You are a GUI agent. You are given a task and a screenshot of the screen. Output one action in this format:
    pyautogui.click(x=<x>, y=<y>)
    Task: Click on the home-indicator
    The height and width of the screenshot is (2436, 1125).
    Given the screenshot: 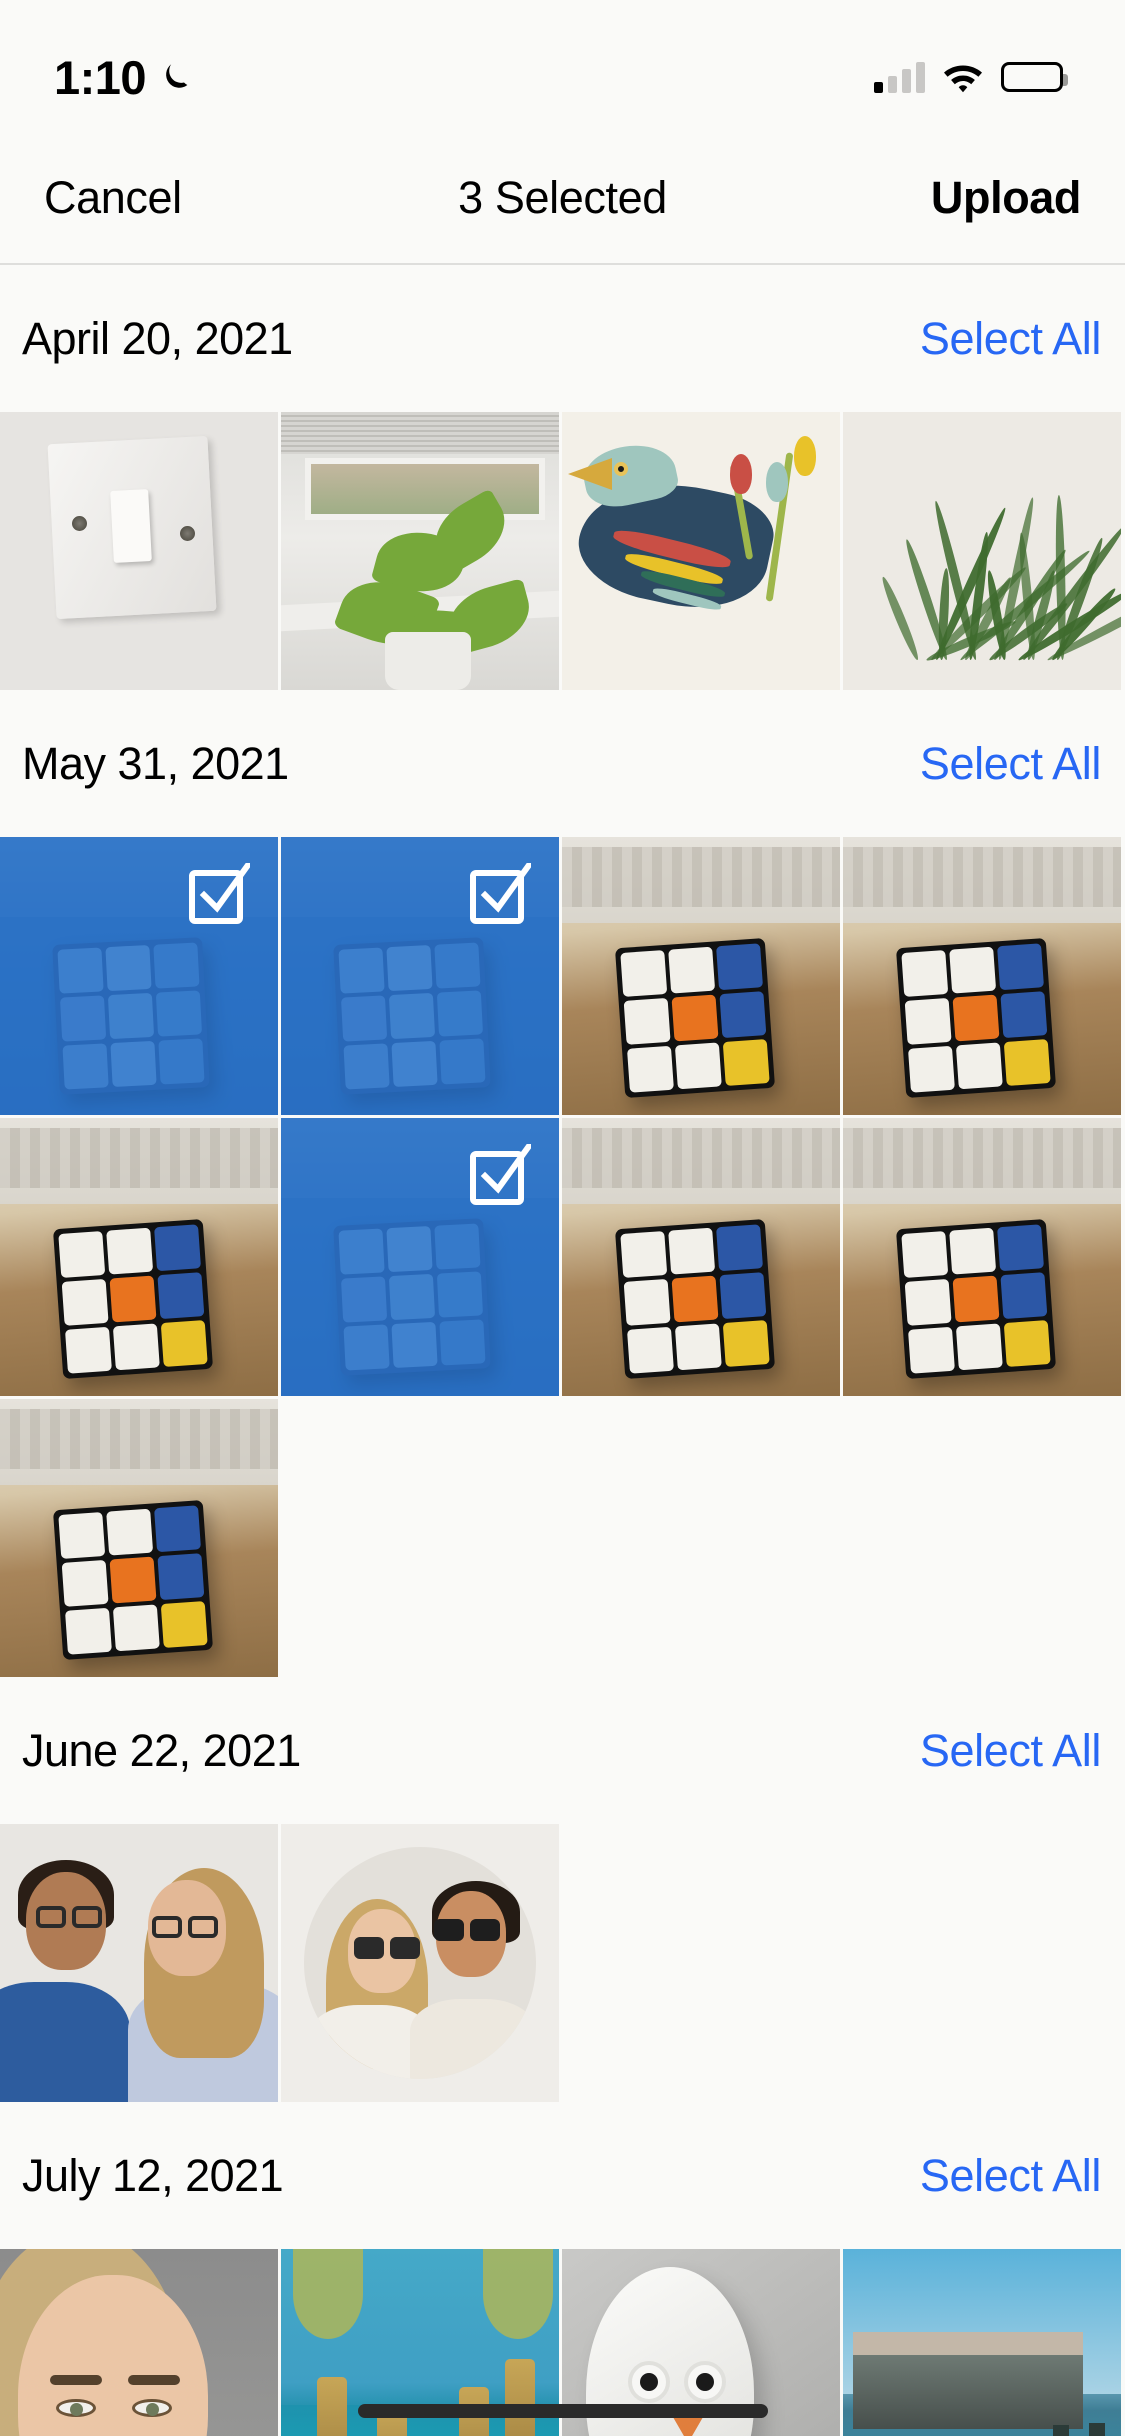 What is the action you would take?
    pyautogui.click(x=562, y=2411)
    